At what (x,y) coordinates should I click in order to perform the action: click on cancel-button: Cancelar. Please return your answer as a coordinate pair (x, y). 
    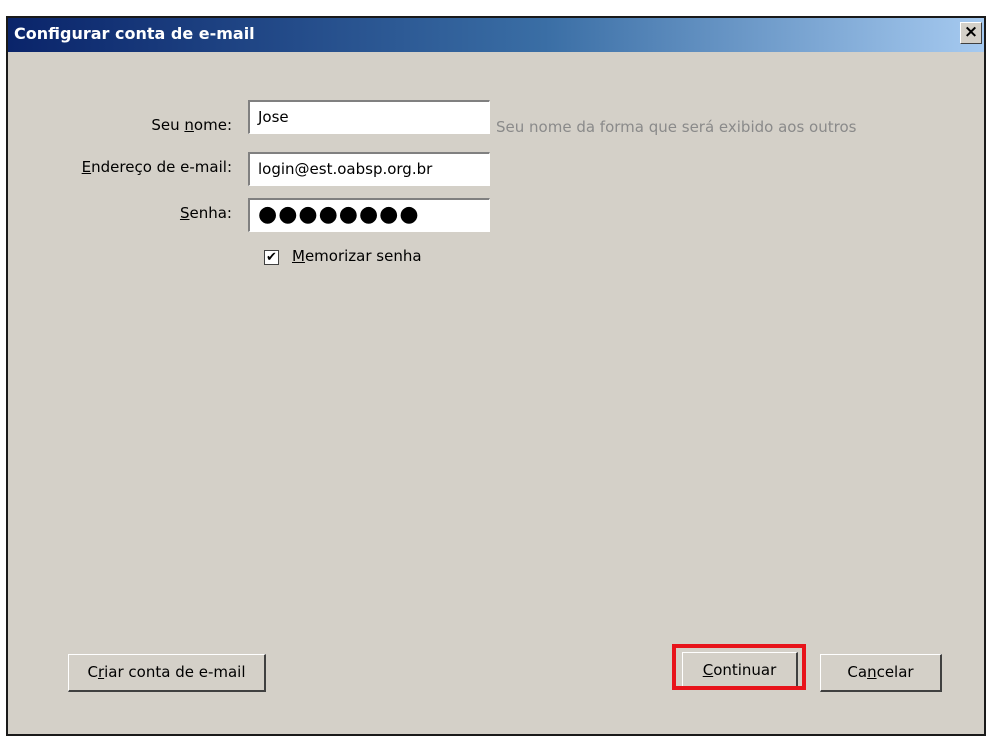
    Looking at the image, I should click on (881, 673).